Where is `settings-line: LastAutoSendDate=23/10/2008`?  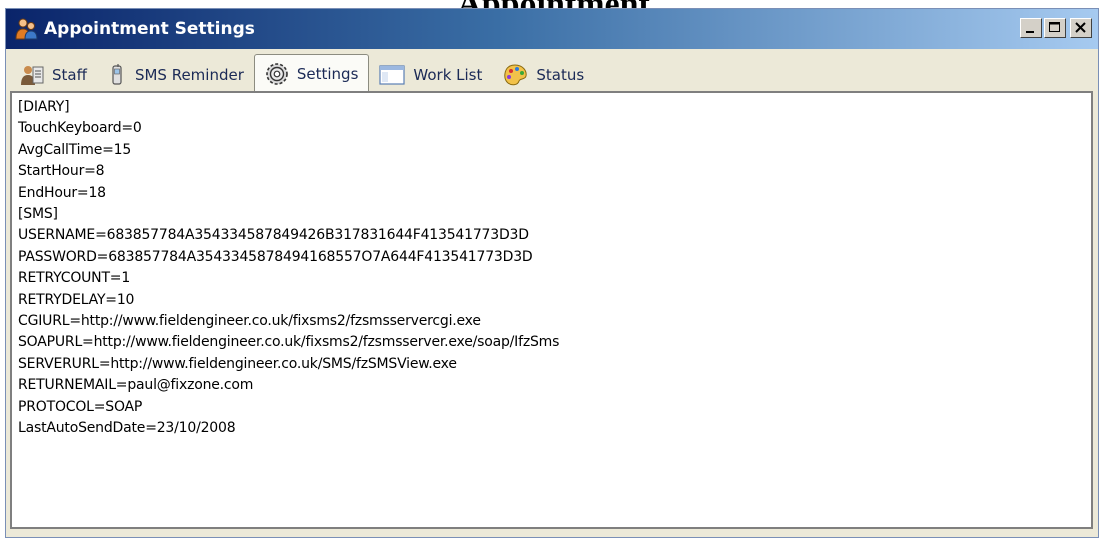
settings-line: LastAutoSendDate=23/10/2008 is located at coordinates (127, 428).